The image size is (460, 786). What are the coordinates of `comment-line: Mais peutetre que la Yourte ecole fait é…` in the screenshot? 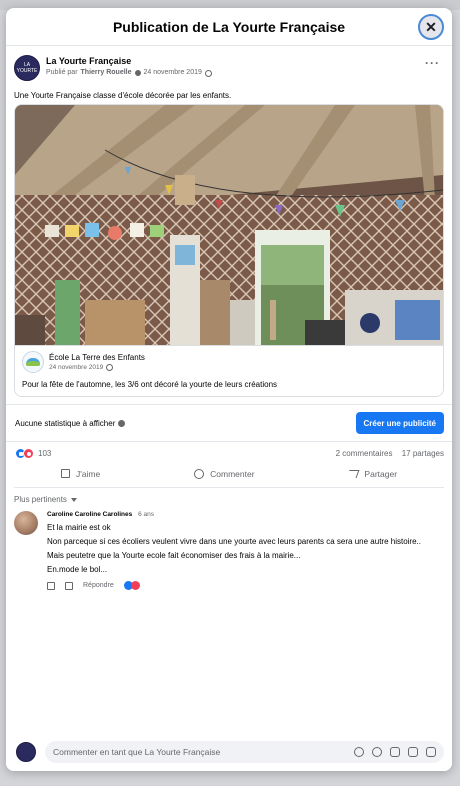 It's located at (174, 555).